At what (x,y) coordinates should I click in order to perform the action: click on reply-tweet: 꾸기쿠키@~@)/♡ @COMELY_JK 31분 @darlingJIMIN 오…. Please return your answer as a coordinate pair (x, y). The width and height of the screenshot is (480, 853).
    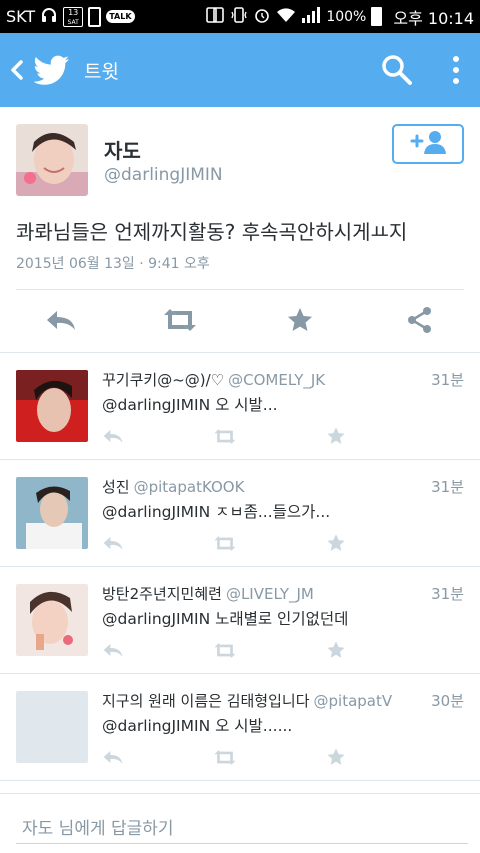
    Looking at the image, I should click on (240, 406).